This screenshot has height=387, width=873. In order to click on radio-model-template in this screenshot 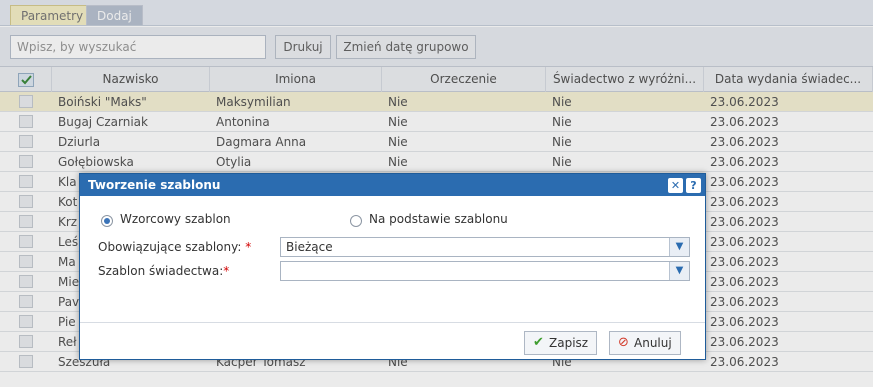, I will do `click(107, 221)`.